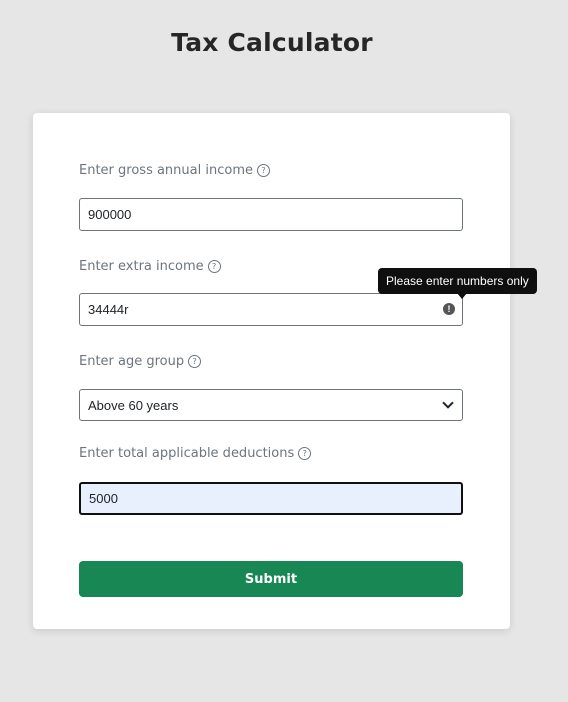 The image size is (568, 702). What do you see at coordinates (263, 170) in the screenshot?
I see `gross-income-help-icon: ?` at bounding box center [263, 170].